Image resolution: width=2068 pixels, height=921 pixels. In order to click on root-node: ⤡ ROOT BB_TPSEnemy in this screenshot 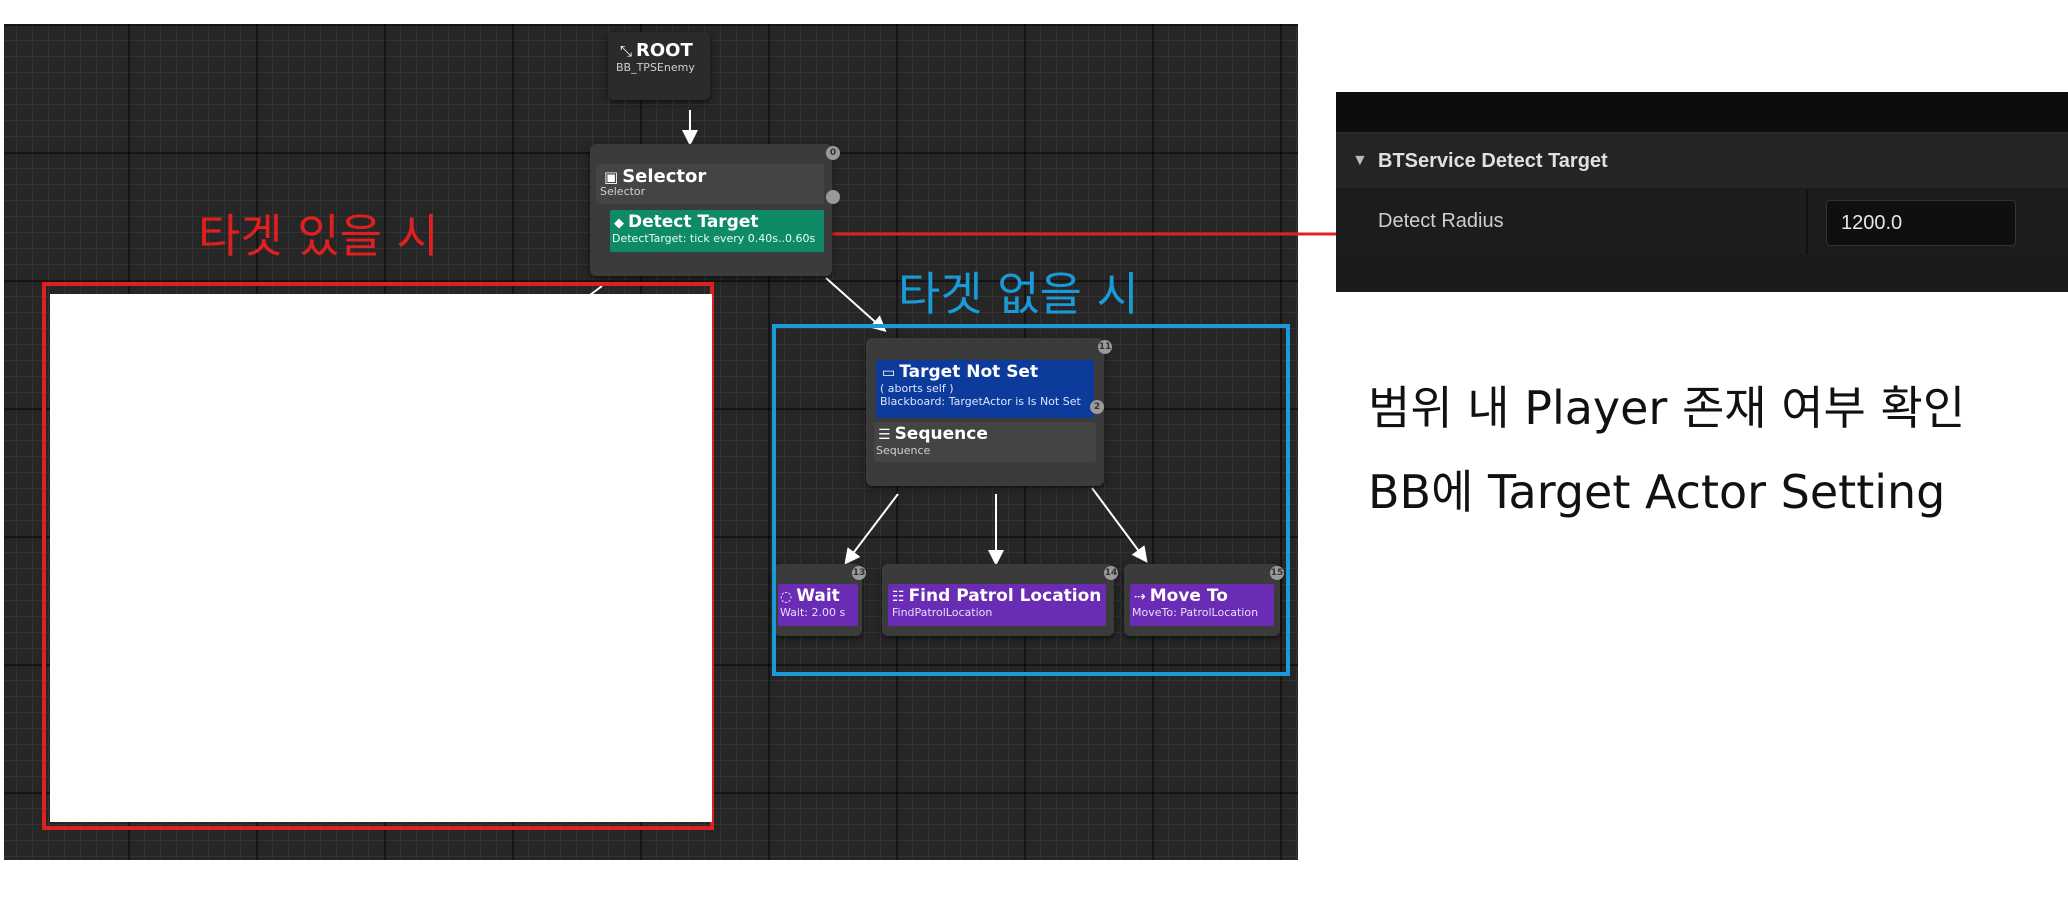, I will do `click(659, 66)`.